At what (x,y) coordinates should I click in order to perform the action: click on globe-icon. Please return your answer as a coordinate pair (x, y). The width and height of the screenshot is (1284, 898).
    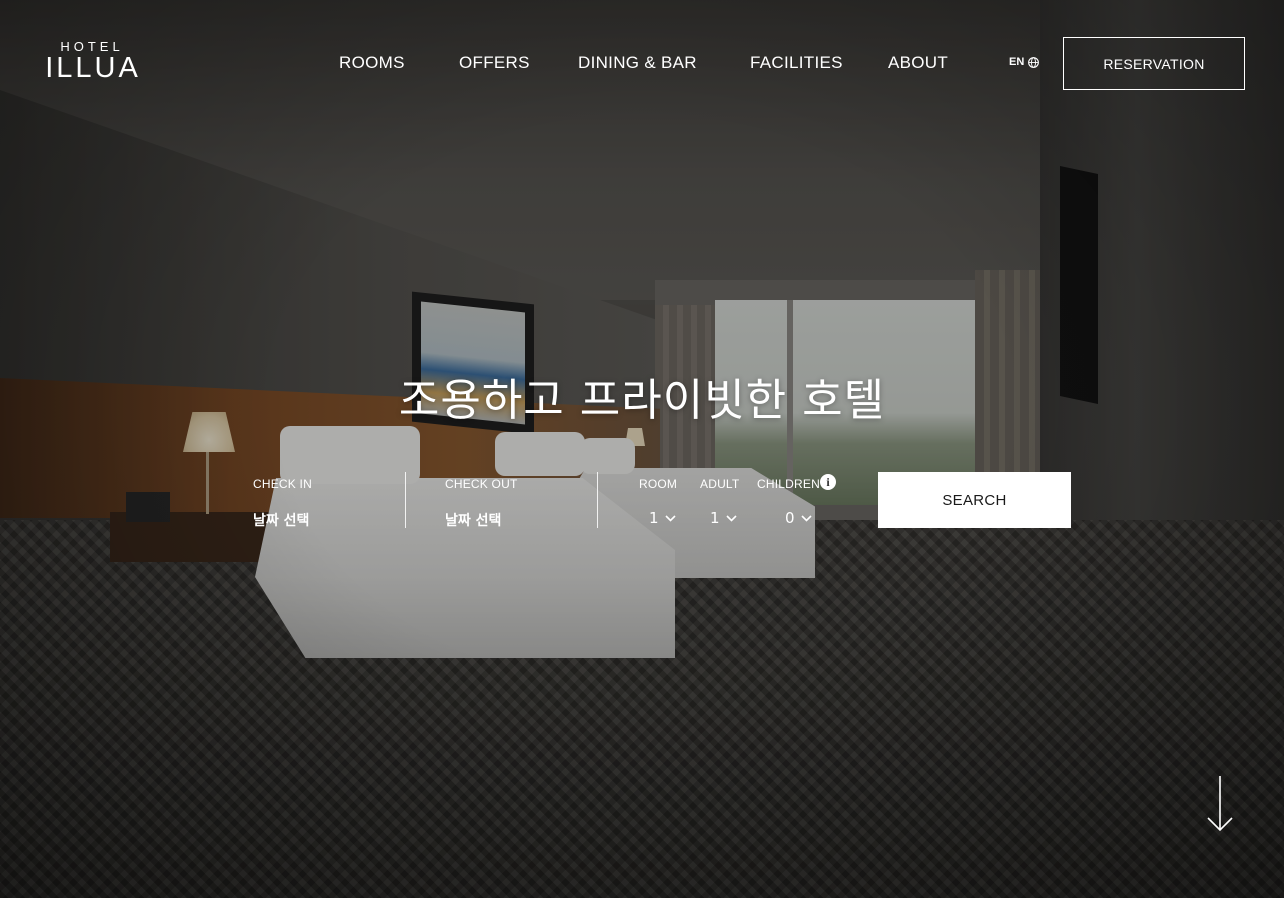
    Looking at the image, I should click on (1034, 62).